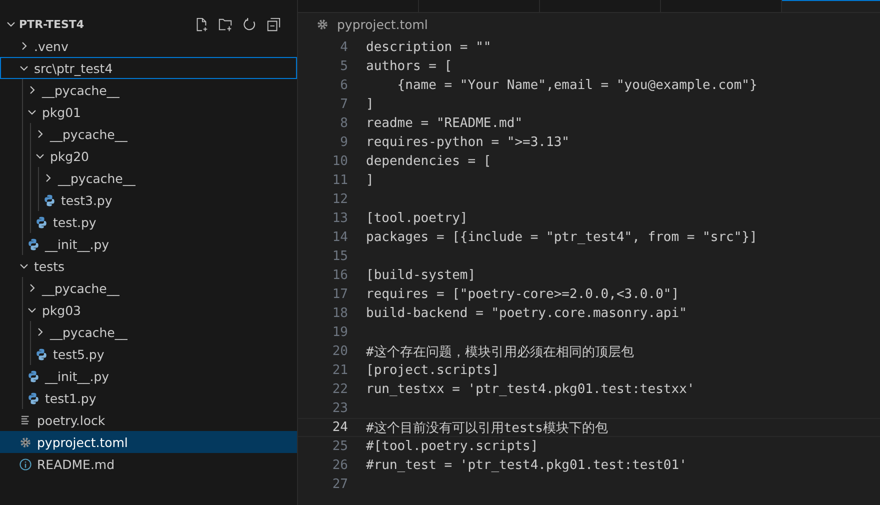 This screenshot has height=505, width=880. Describe the element at coordinates (148, 46) in the screenshot. I see `tree-item: .venv` at that location.